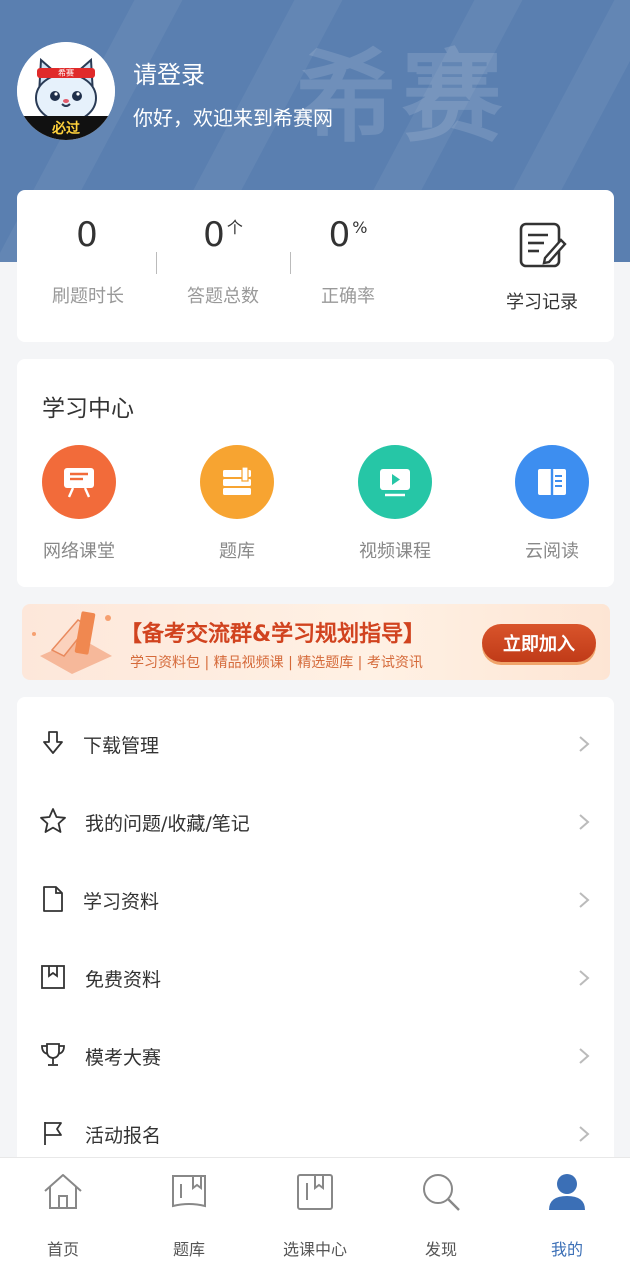 The width and height of the screenshot is (630, 1280). Describe the element at coordinates (123, 1058) in the screenshot. I see `menu-label: 模考大赛` at that location.